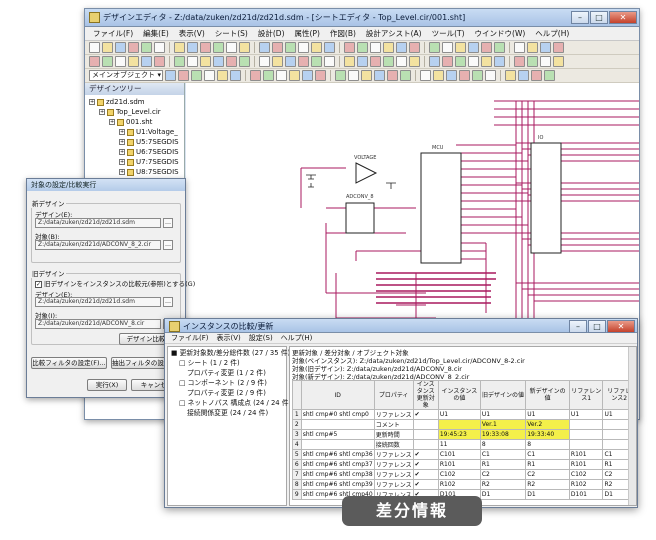 This screenshot has width=656, height=540. What do you see at coordinates (130, 112) in the screenshot?
I see `tree-item: + Top_Level.cir` at bounding box center [130, 112].